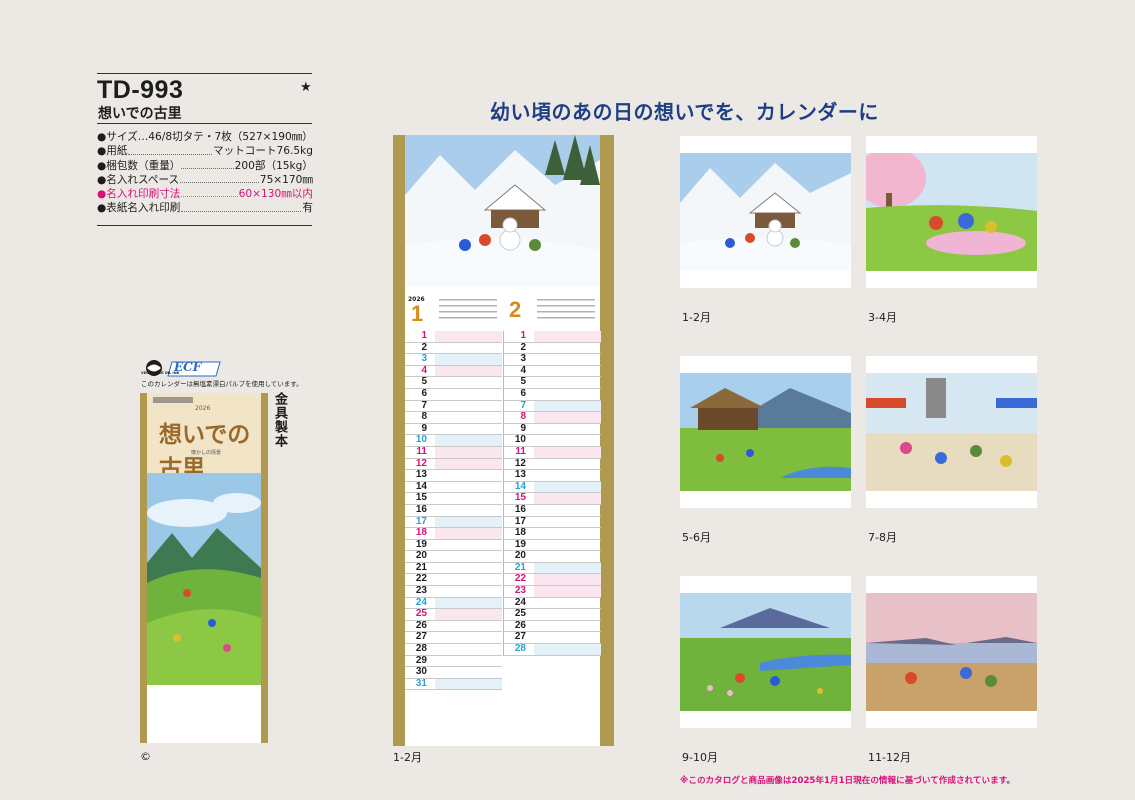  I want to click on thumbnail-caption-6: 11-12月, so click(889, 757).